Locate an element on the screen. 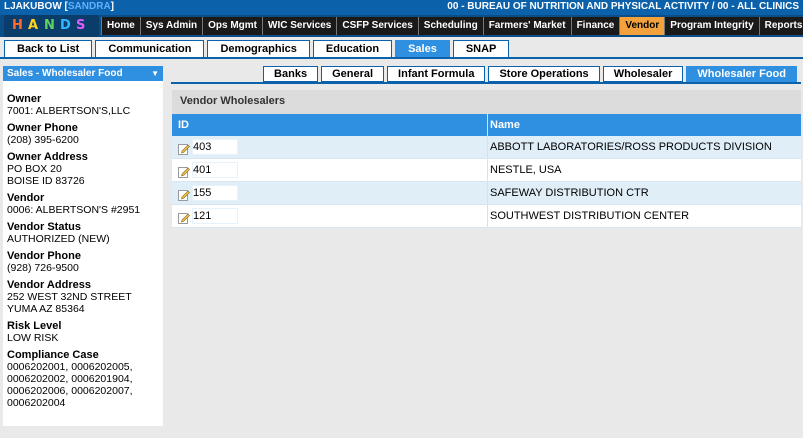 The height and width of the screenshot is (438, 803). cell-id: 155 is located at coordinates (329, 193).